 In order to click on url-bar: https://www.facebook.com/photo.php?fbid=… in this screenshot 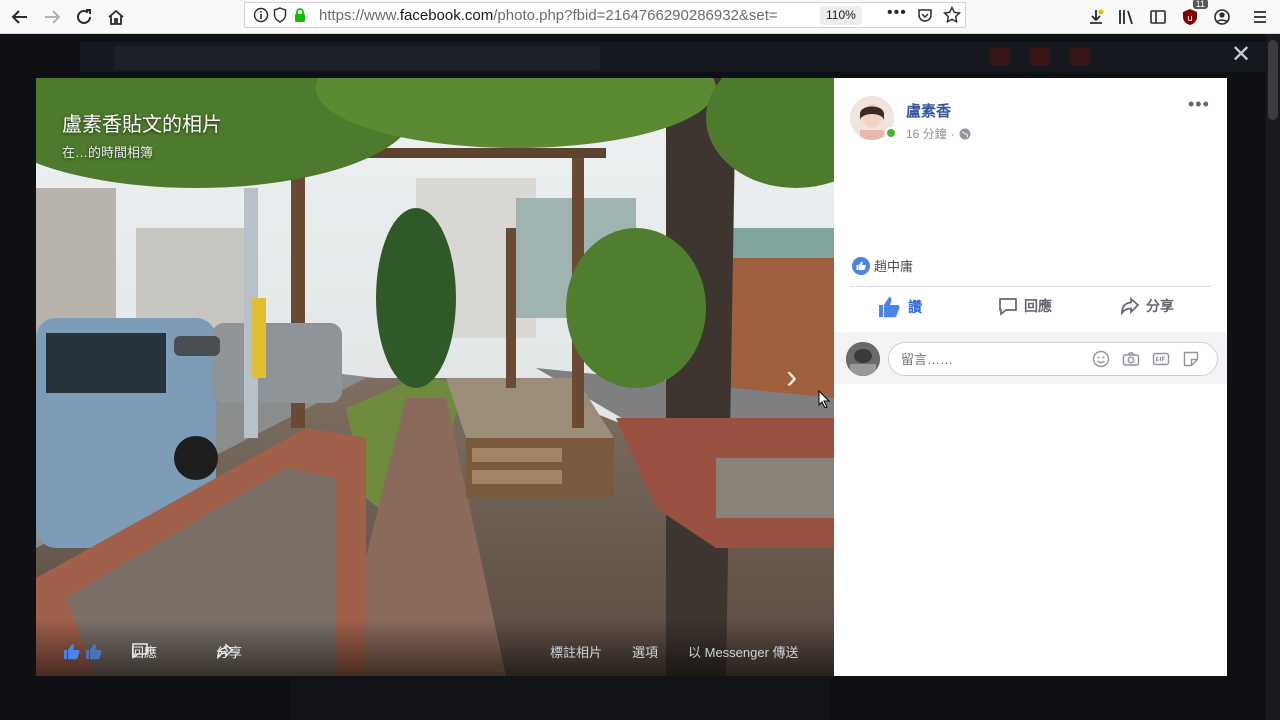, I will do `click(605, 15)`.